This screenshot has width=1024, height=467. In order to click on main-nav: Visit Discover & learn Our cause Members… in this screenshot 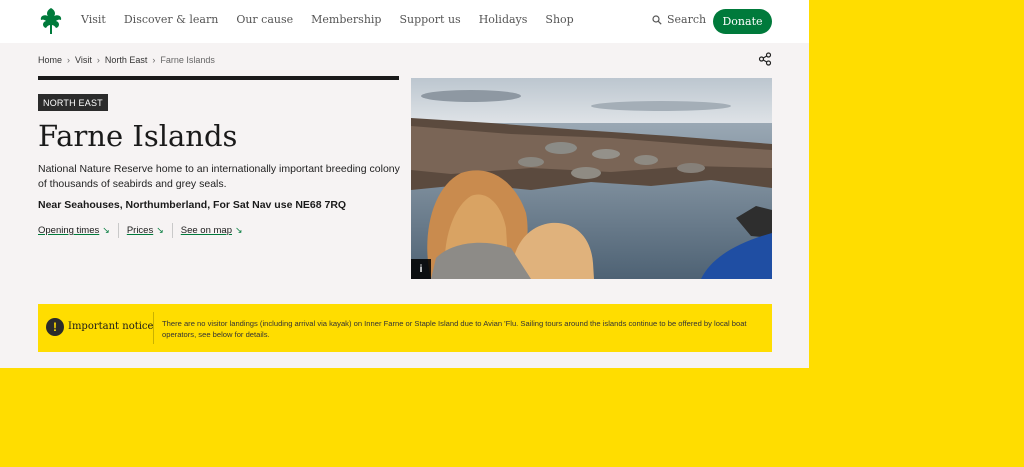, I will do `click(336, 19)`.